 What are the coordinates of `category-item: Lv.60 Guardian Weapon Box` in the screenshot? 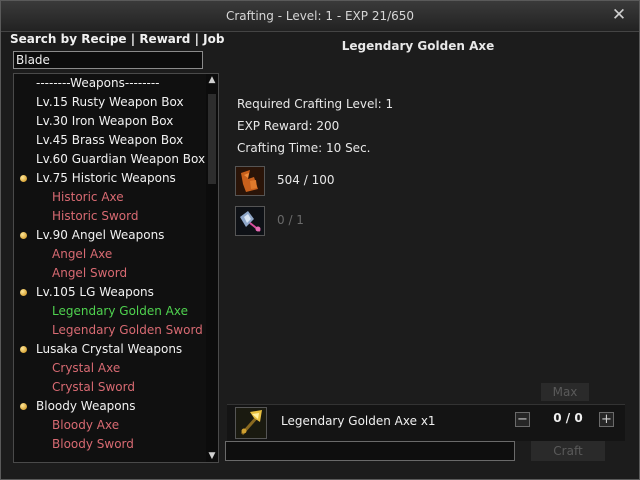 It's located at (121, 159).